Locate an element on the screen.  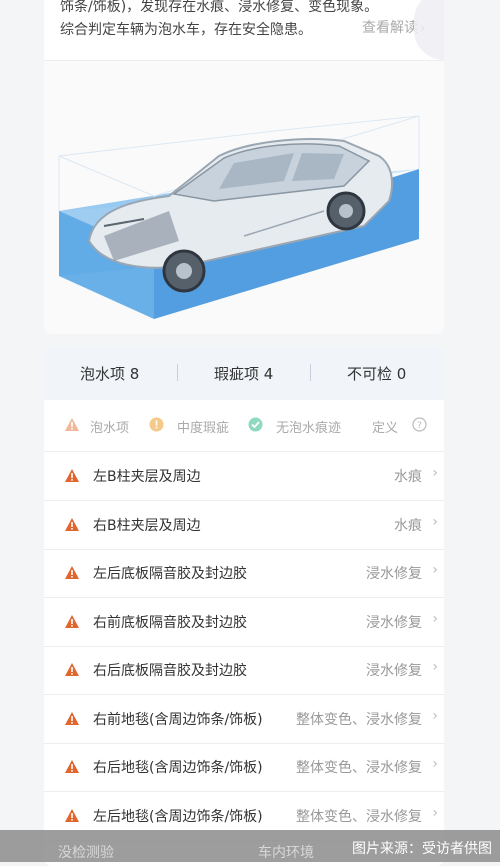
help-circle-icon: ? is located at coordinates (419, 424).